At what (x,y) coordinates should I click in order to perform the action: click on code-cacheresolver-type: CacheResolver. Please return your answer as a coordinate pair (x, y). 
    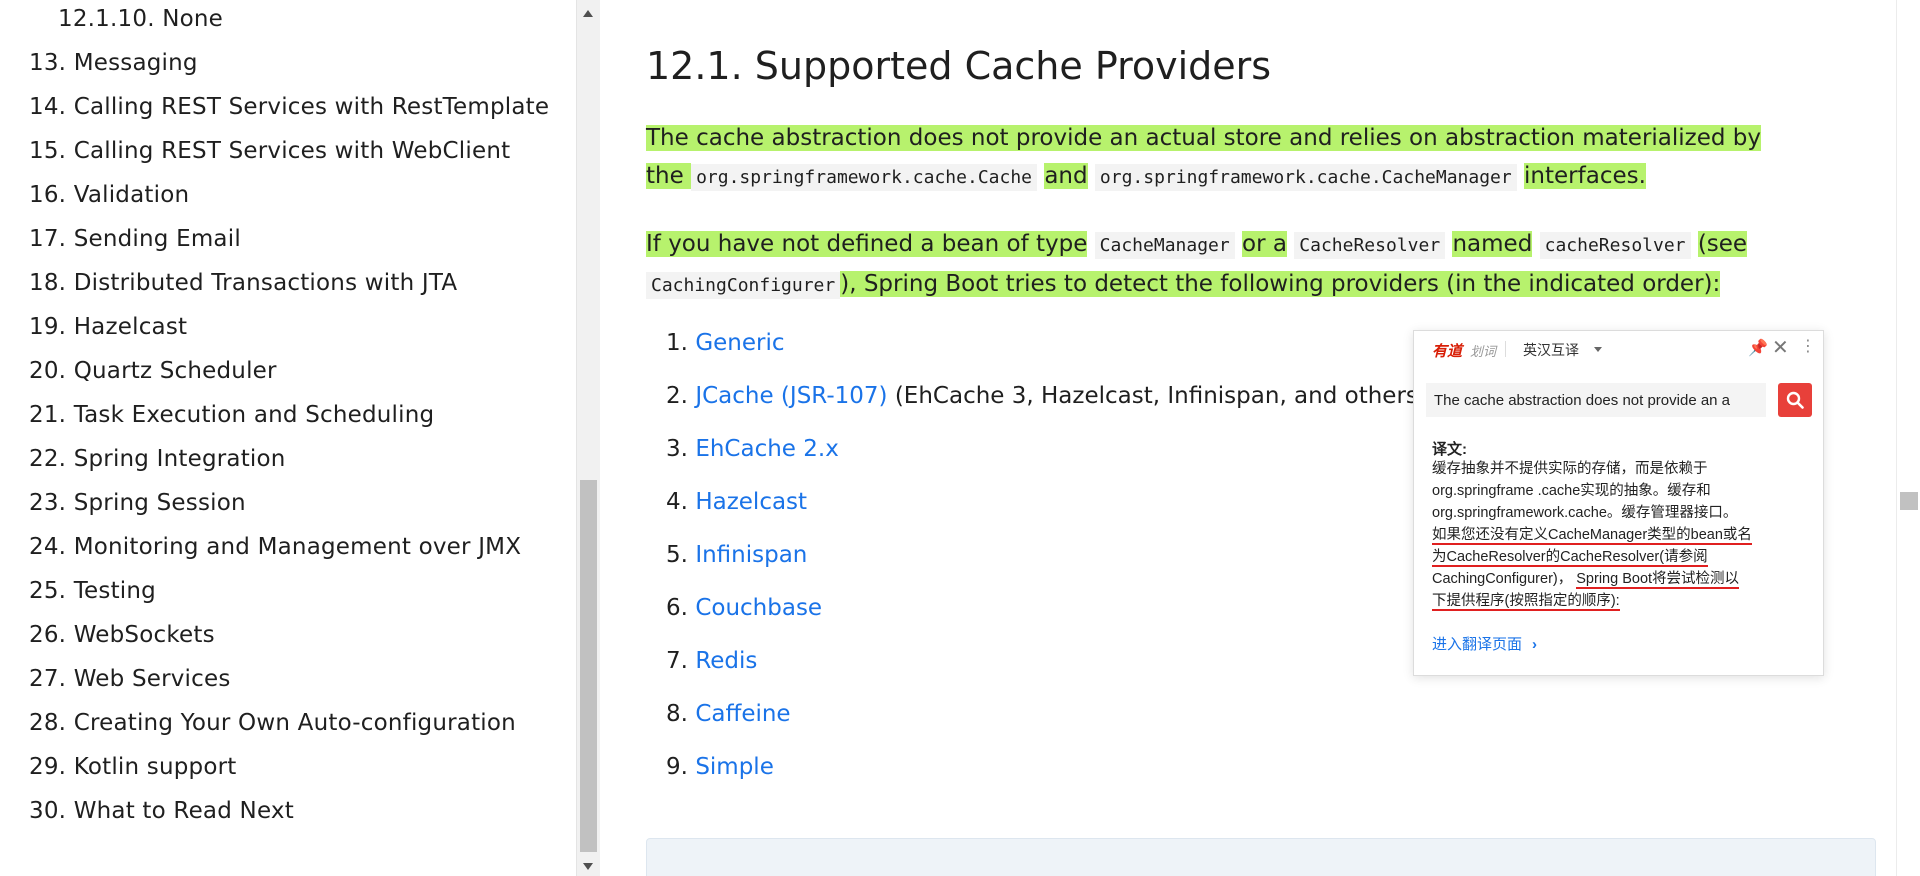
    Looking at the image, I should click on (1370, 245).